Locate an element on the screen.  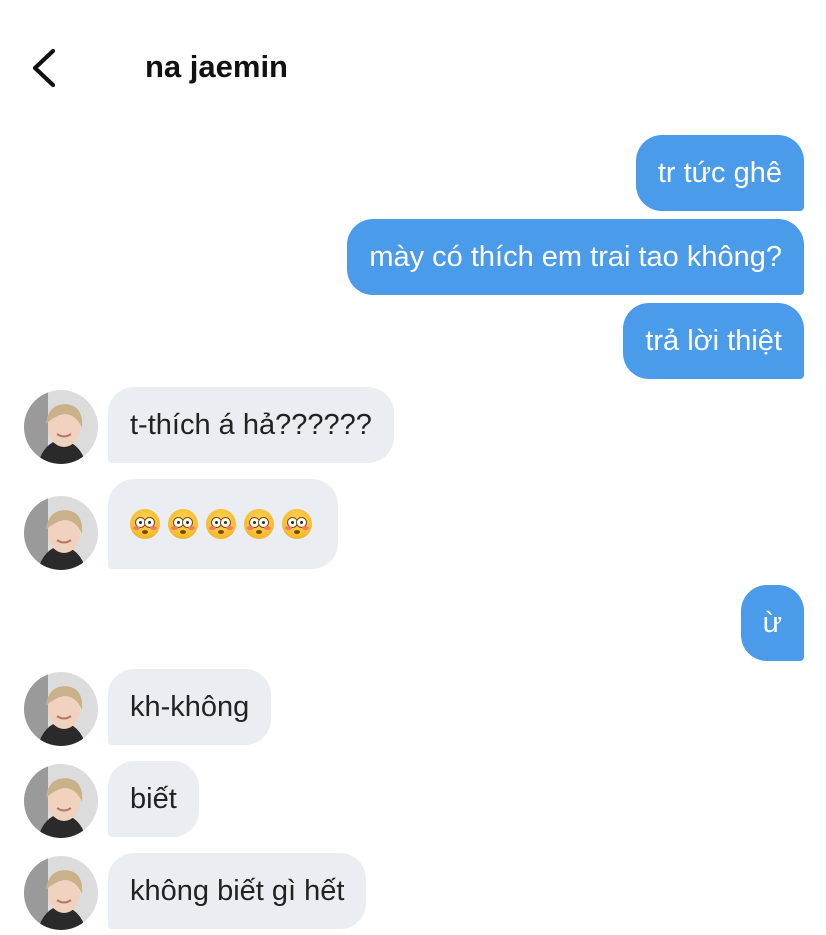
message-text: kh-không is located at coordinates (190, 707).